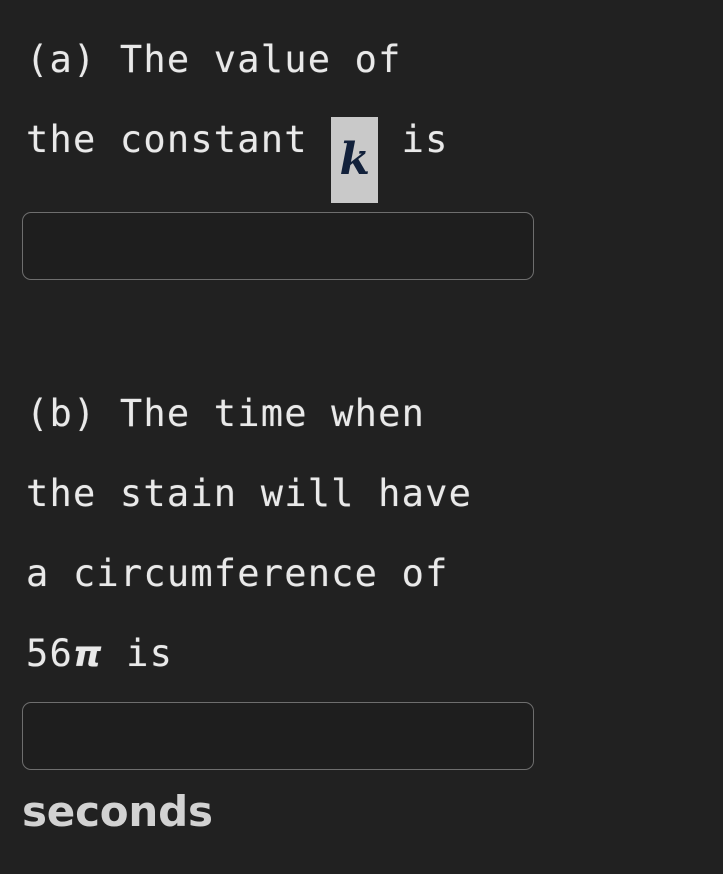  Describe the element at coordinates (87, 654) in the screenshot. I see `pi-symbol: π` at that location.